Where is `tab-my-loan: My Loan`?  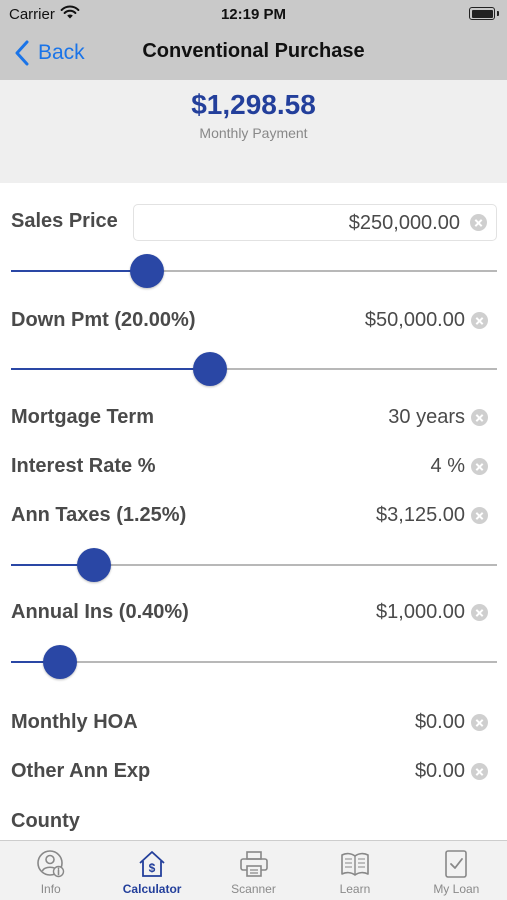
tab-my-loan: My Loan is located at coordinates (456, 870).